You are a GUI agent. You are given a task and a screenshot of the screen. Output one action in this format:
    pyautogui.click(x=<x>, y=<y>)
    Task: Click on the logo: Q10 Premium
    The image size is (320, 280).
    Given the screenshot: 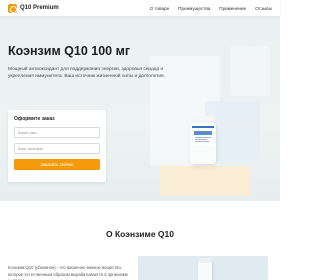 What is the action you would take?
    pyautogui.click(x=33, y=8)
    